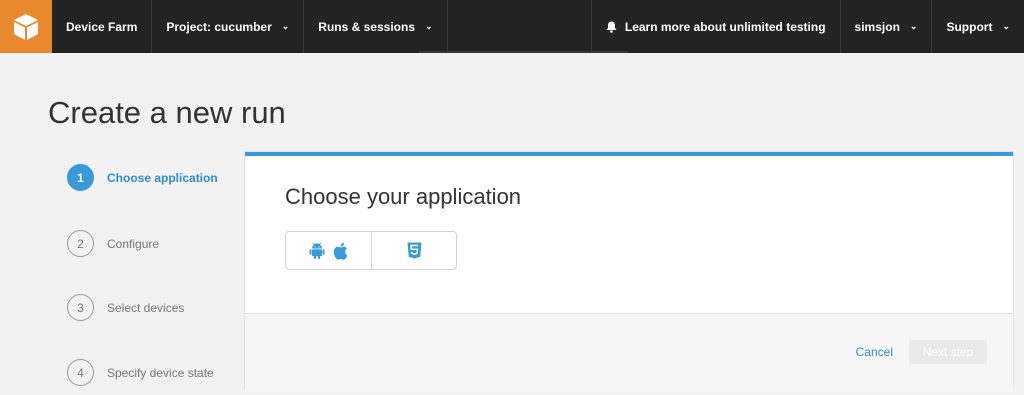  Describe the element at coordinates (523, 52) in the screenshot. I see `active-nav-indicator` at that location.